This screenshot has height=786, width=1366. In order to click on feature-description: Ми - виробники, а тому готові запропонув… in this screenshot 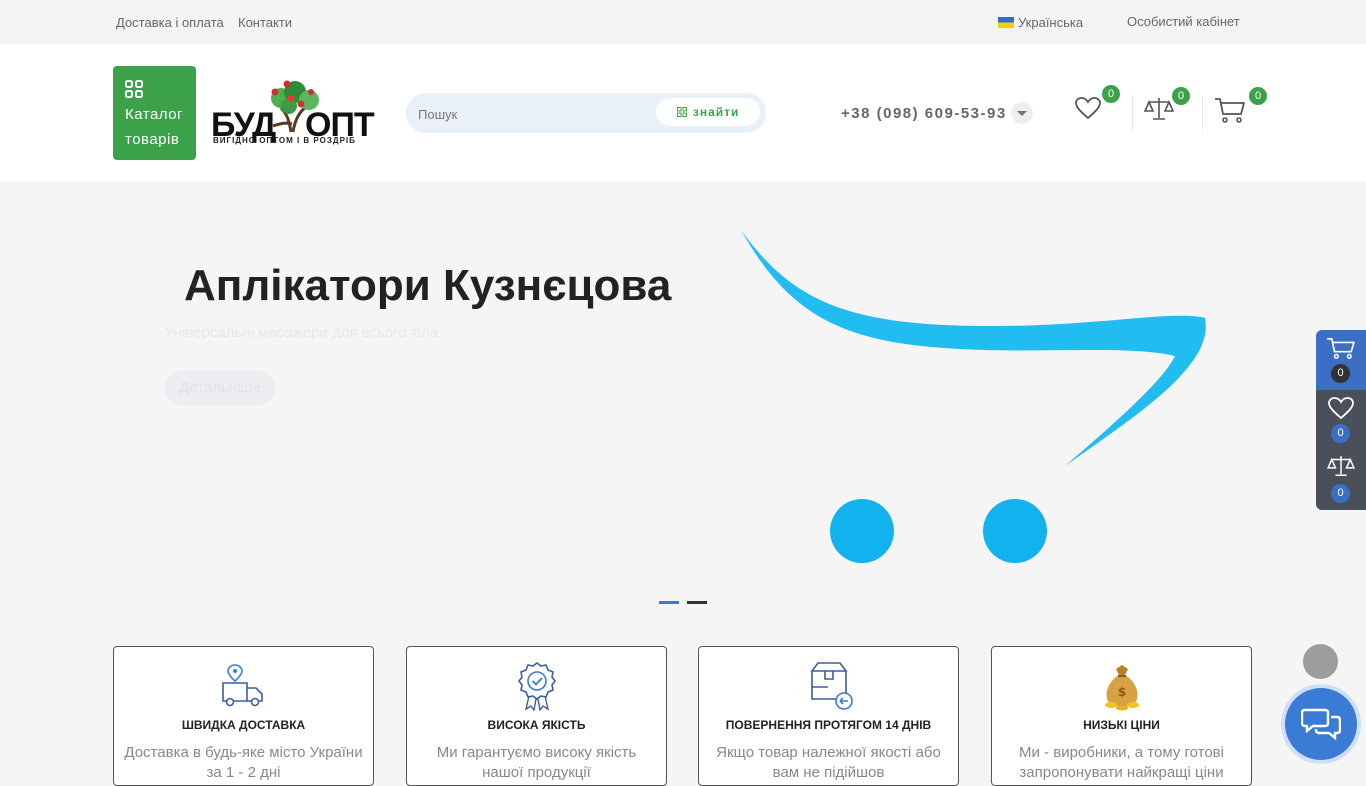, I will do `click(1121, 762)`.